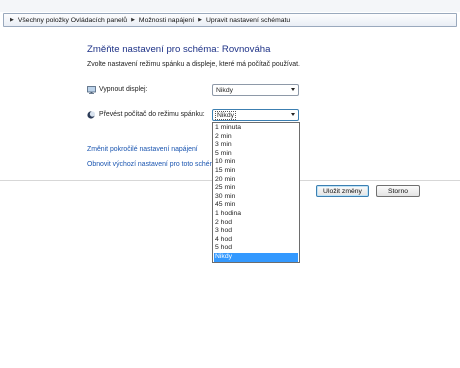  What do you see at coordinates (256, 257) in the screenshot?
I see `dropdown-option-selected: Nikdy` at bounding box center [256, 257].